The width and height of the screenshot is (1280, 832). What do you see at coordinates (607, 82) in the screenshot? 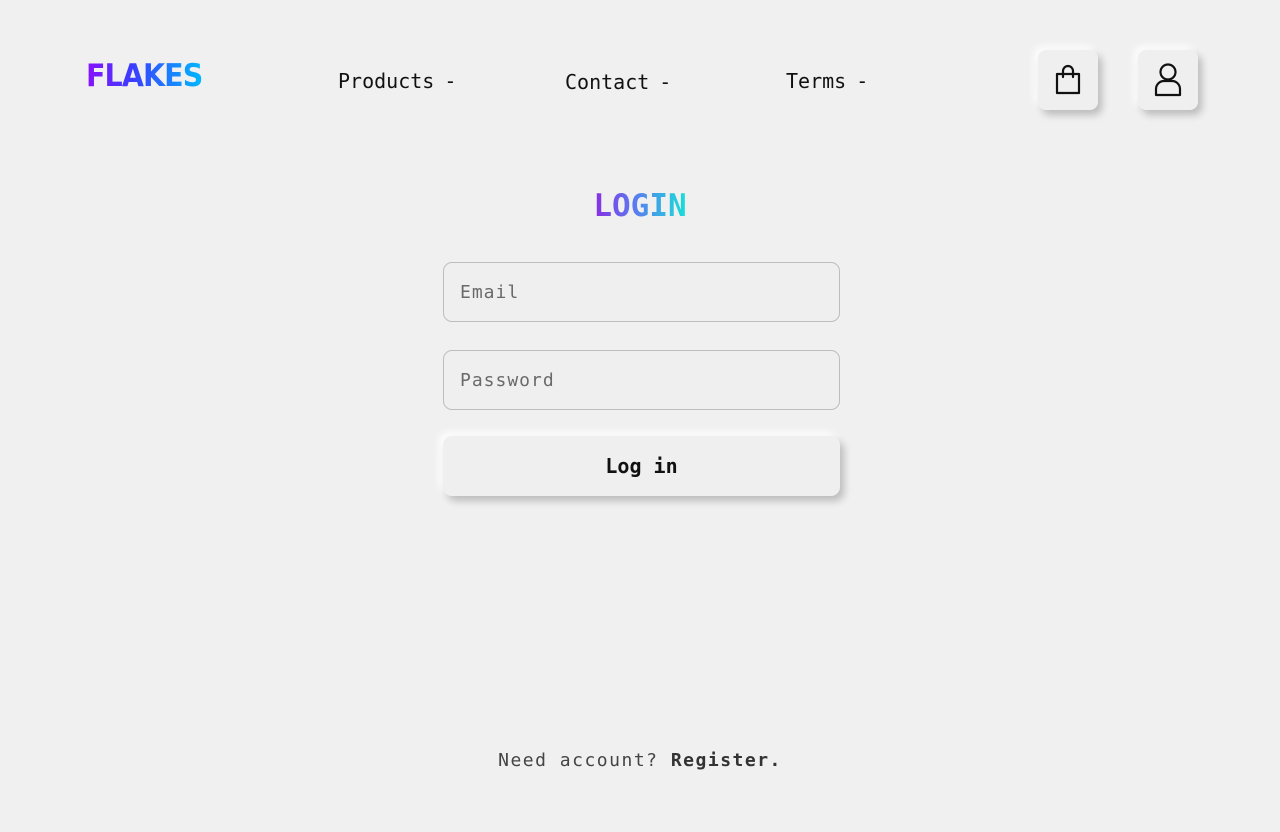
I see `nav-item-label: Contact` at bounding box center [607, 82].